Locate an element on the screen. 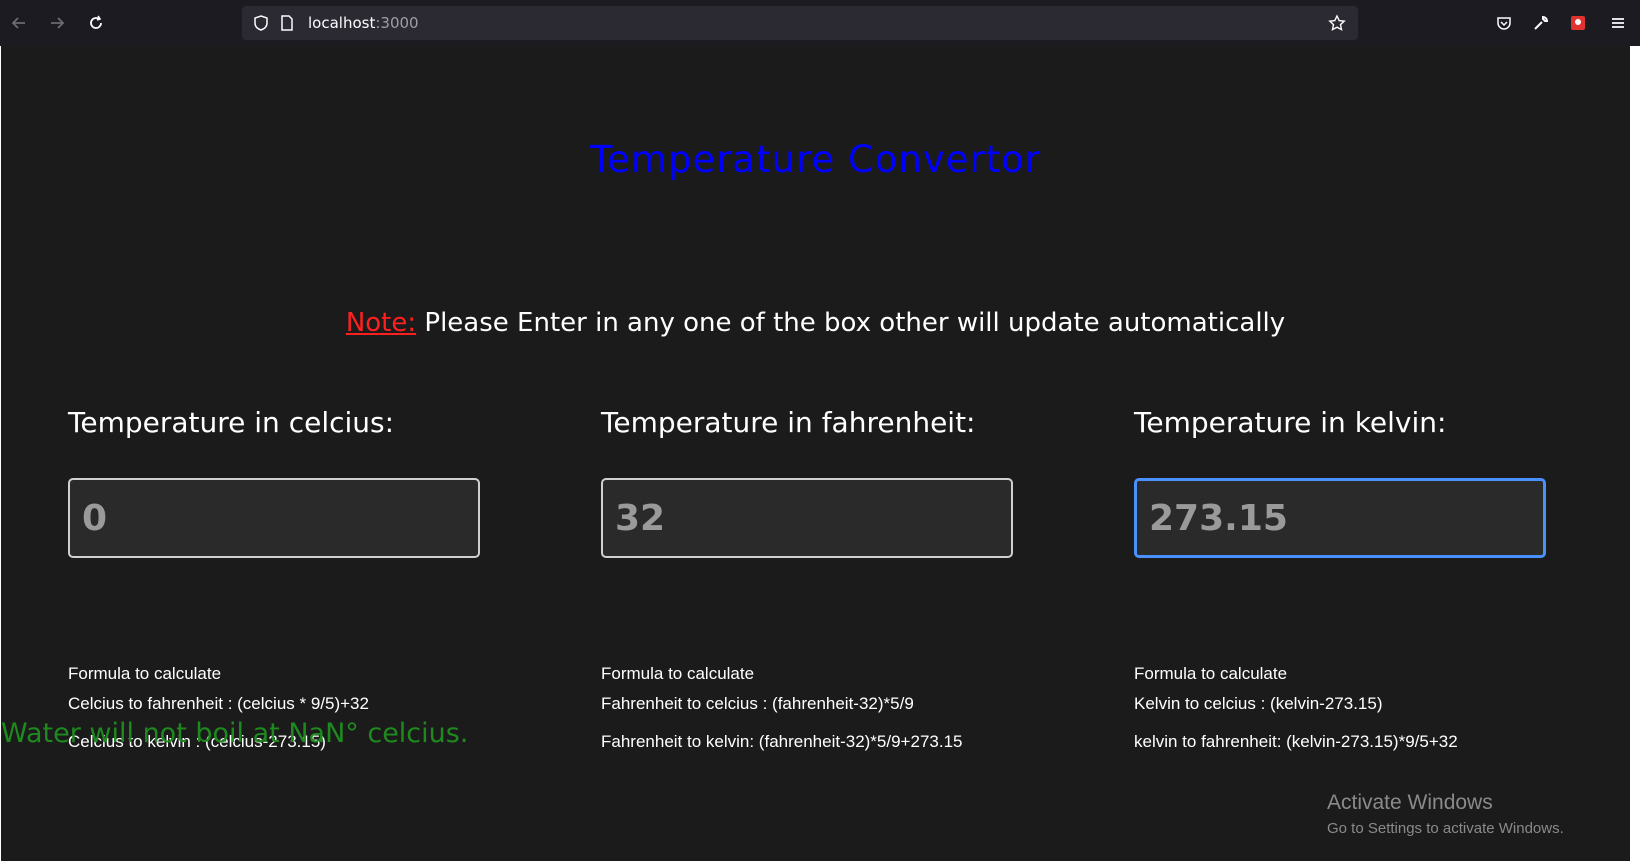 The width and height of the screenshot is (1640, 864). page-icon is located at coordinates (287, 23).